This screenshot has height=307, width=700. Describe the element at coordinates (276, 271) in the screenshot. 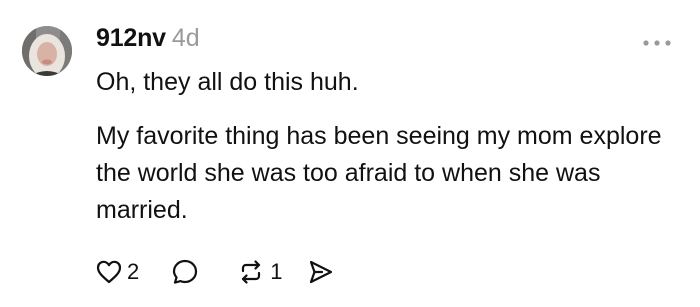

I see `repost-count: 1` at that location.